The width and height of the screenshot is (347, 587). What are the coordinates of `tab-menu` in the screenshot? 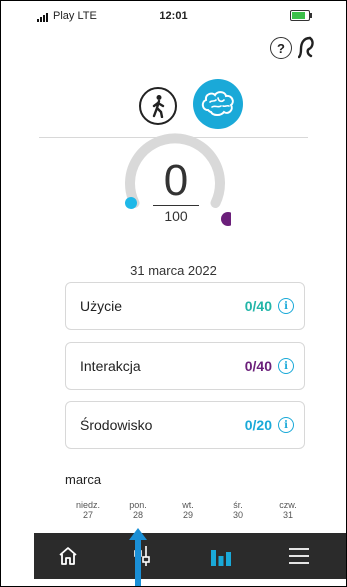 It's located at (299, 556).